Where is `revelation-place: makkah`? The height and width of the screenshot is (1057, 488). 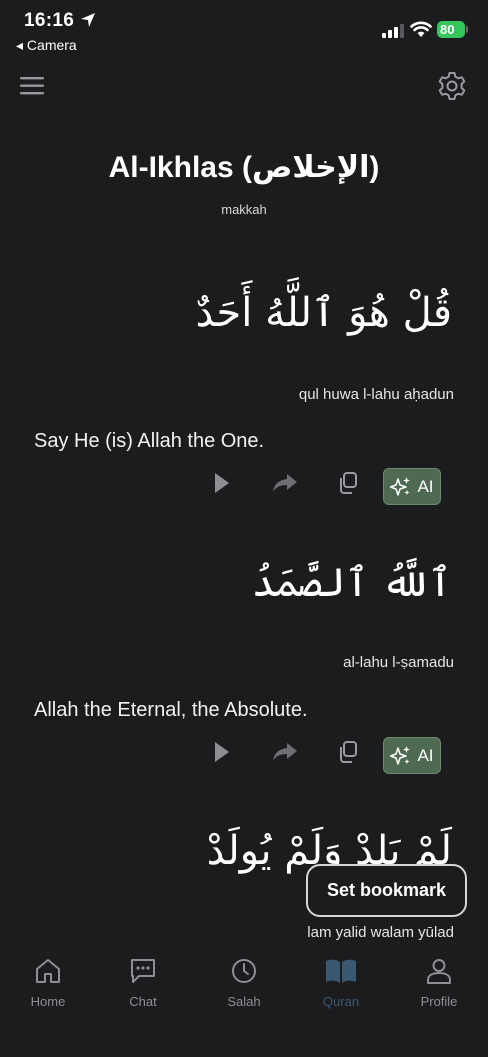
revelation-place: makkah is located at coordinates (244, 209).